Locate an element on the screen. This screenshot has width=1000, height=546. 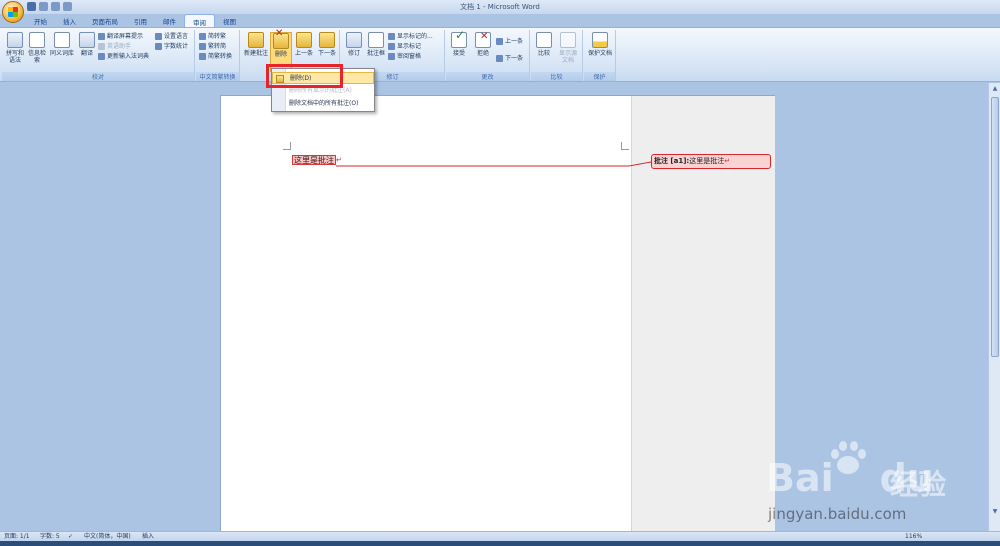
tab-mailings: 邮件 is located at coordinates (169, 20).